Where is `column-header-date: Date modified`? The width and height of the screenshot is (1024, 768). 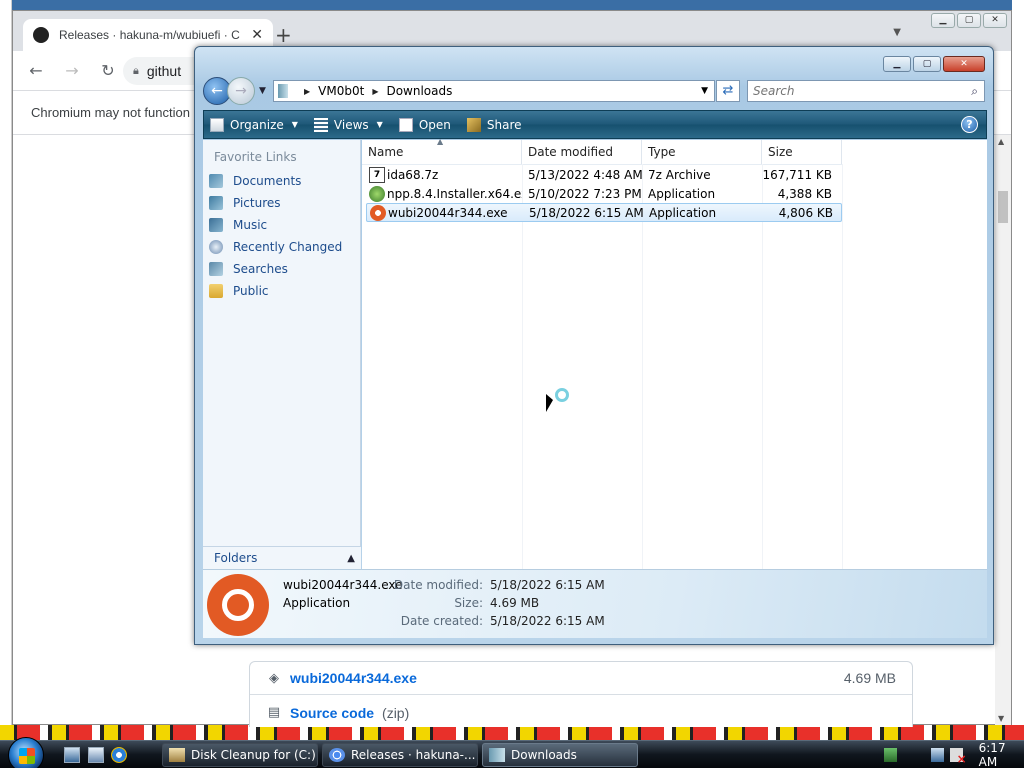
column-header-date: Date modified is located at coordinates (582, 152).